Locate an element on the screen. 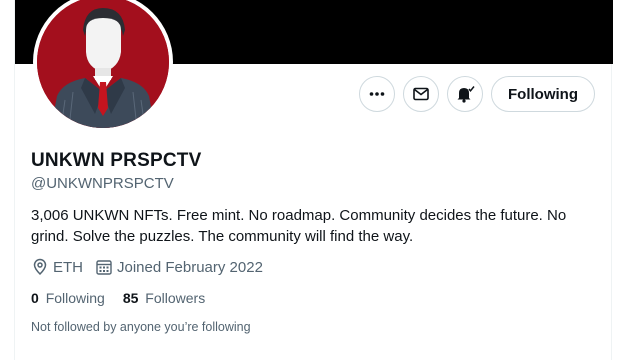 This screenshot has height=360, width=640. location-pin-icon is located at coordinates (40, 267).